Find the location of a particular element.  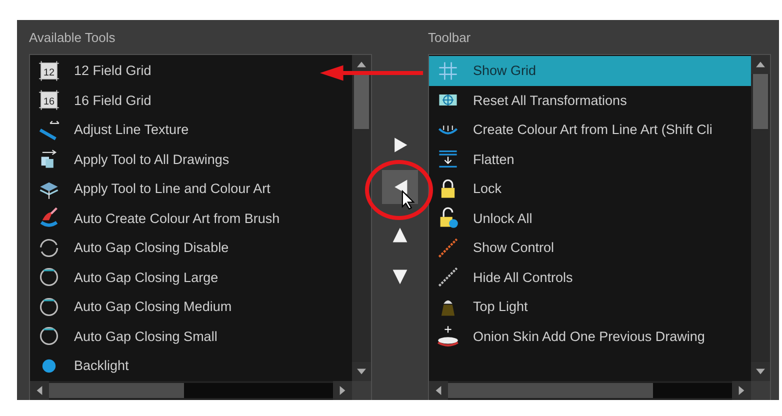

list-heading: Toolbar is located at coordinates (450, 38).